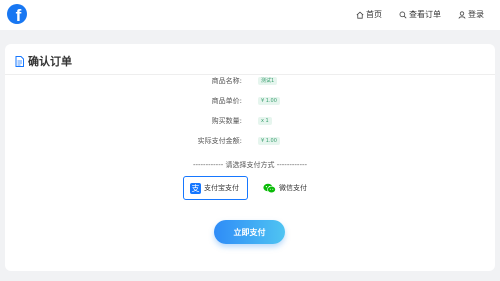 Image resolution: width=500 pixels, height=281 pixels. What do you see at coordinates (250, 121) in the screenshot?
I see `order-row-quantity: 购买数量: x 1` at bounding box center [250, 121].